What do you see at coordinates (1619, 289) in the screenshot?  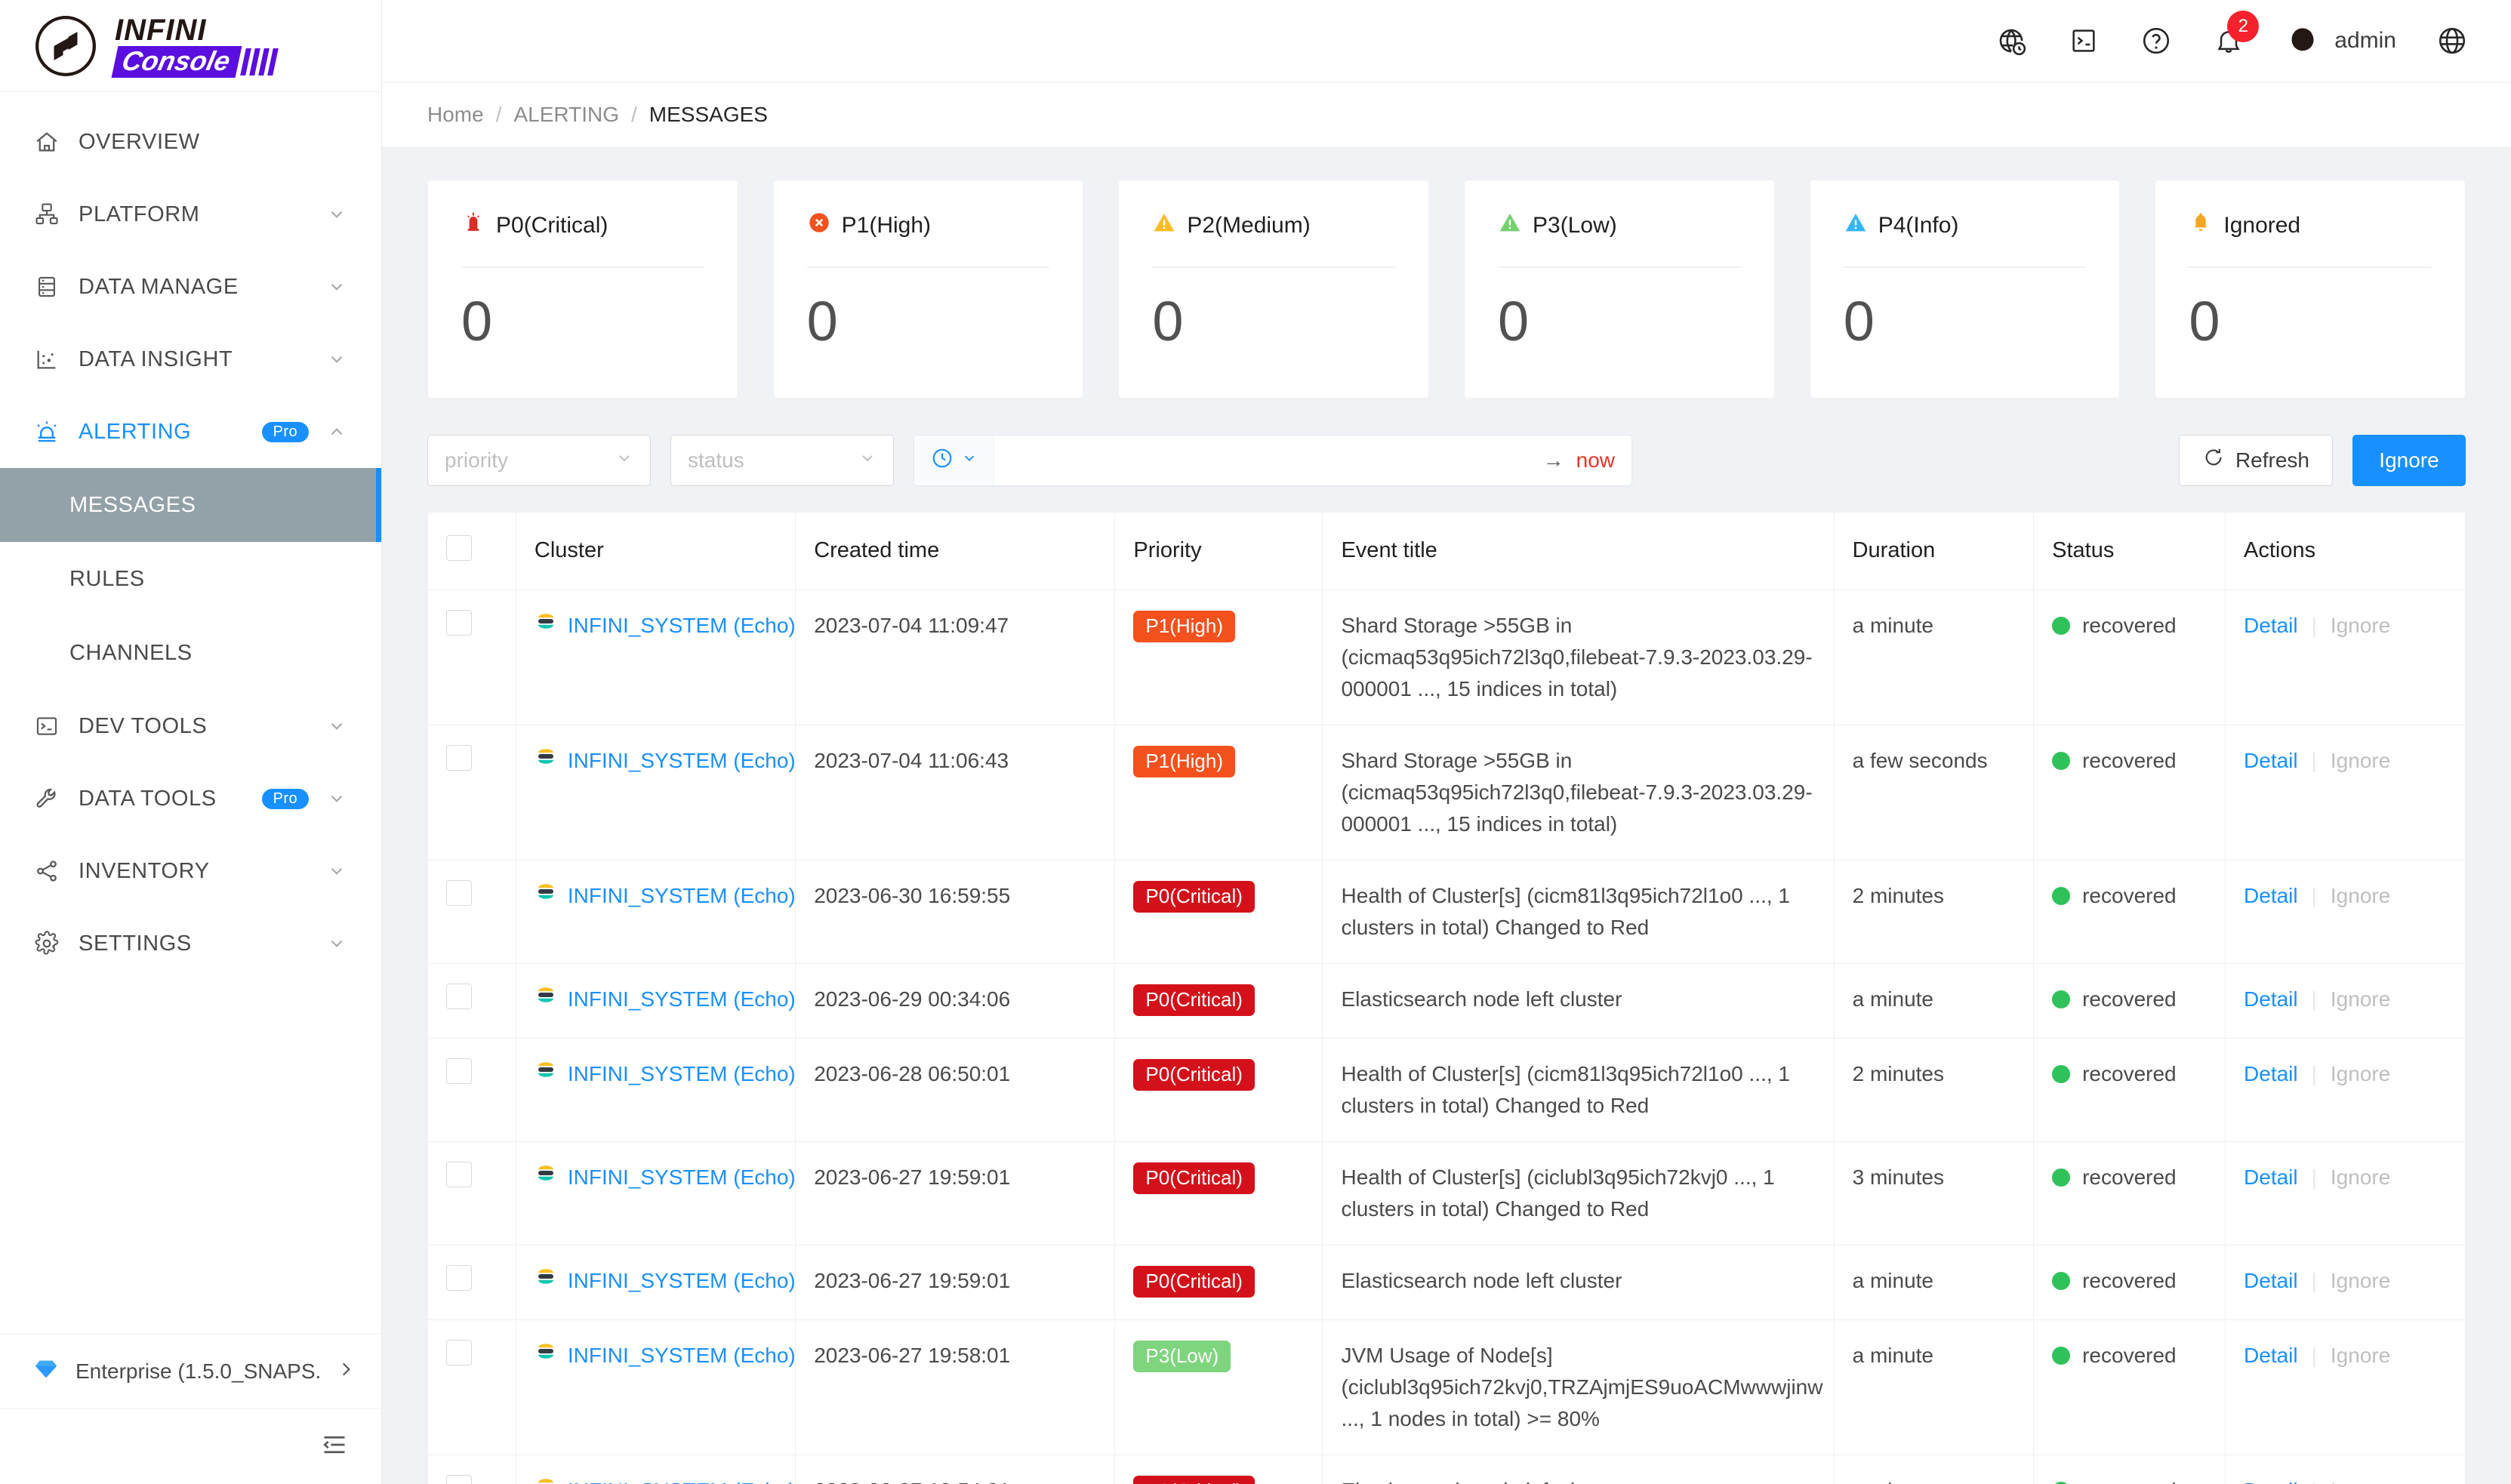 I see `stat-card-p3: P3(Low) 0` at bounding box center [1619, 289].